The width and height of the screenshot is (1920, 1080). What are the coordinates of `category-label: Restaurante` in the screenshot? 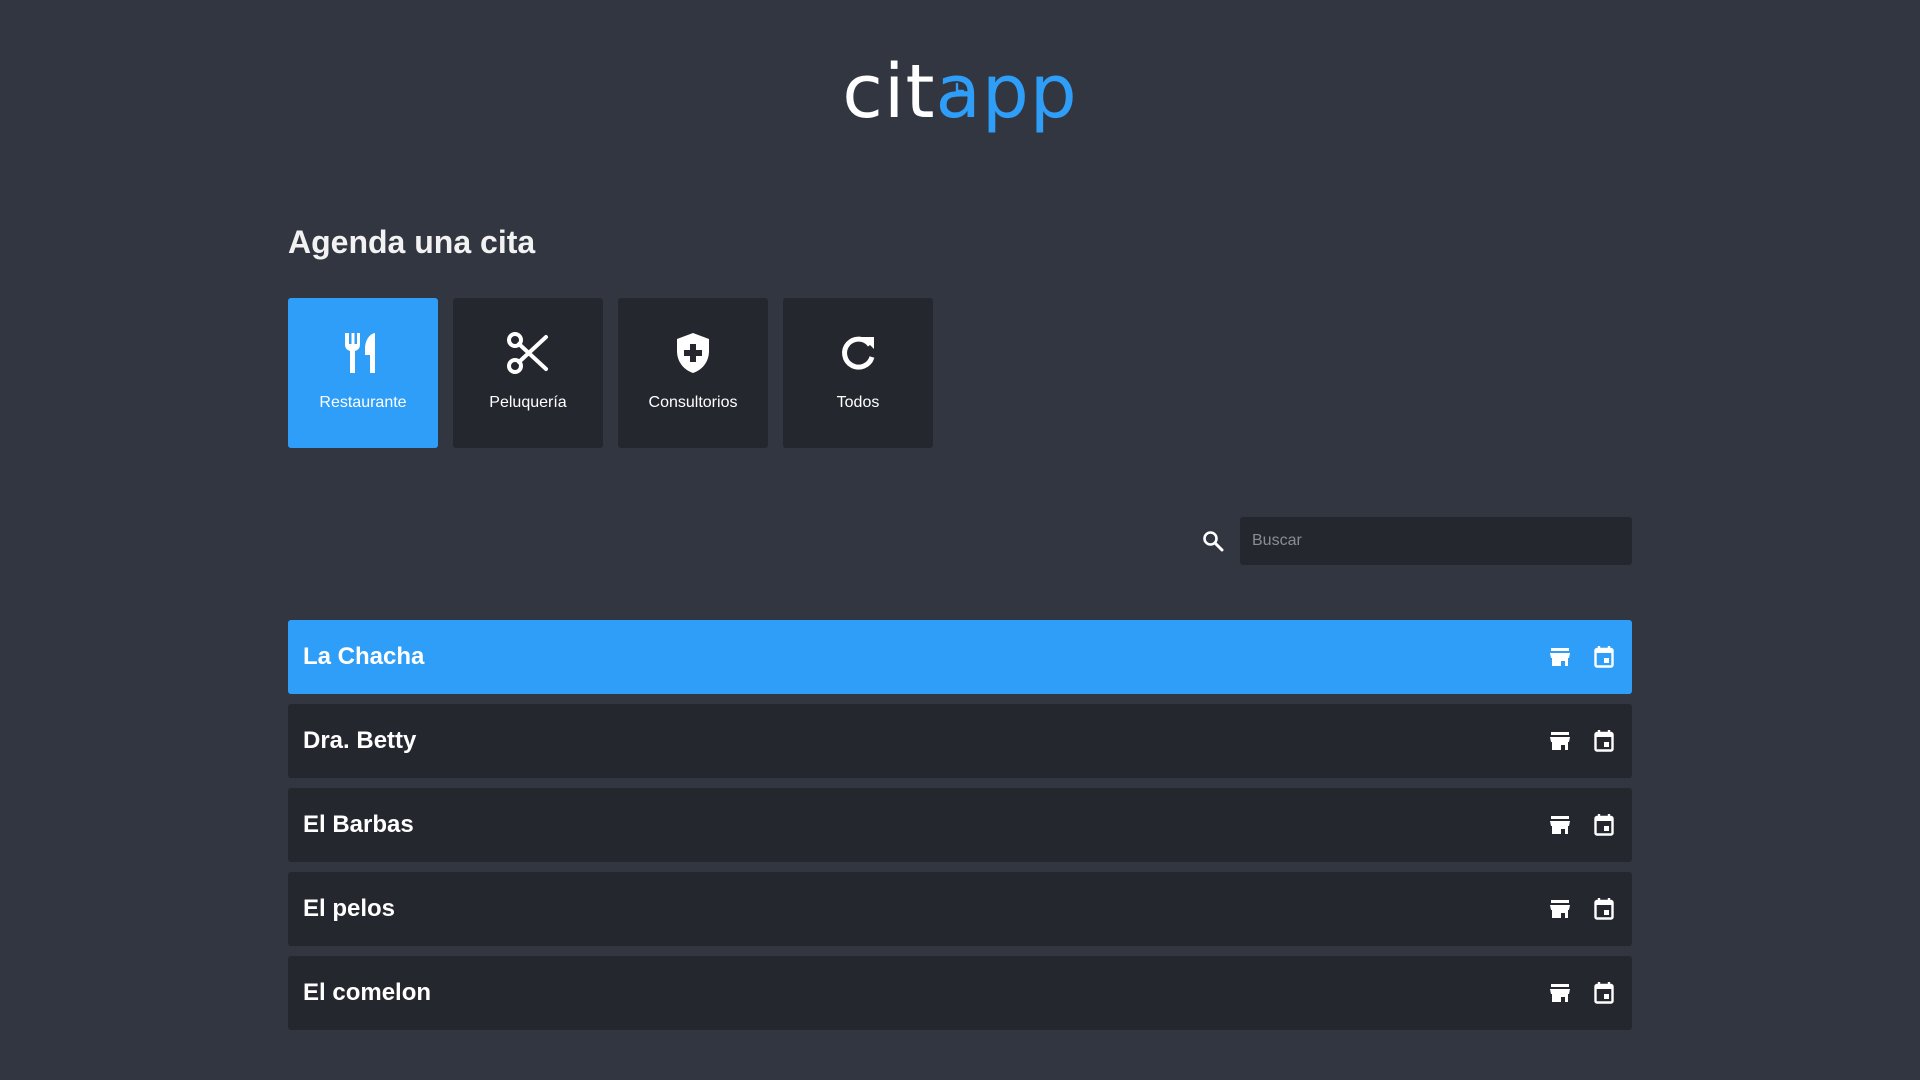 It's located at (363, 402).